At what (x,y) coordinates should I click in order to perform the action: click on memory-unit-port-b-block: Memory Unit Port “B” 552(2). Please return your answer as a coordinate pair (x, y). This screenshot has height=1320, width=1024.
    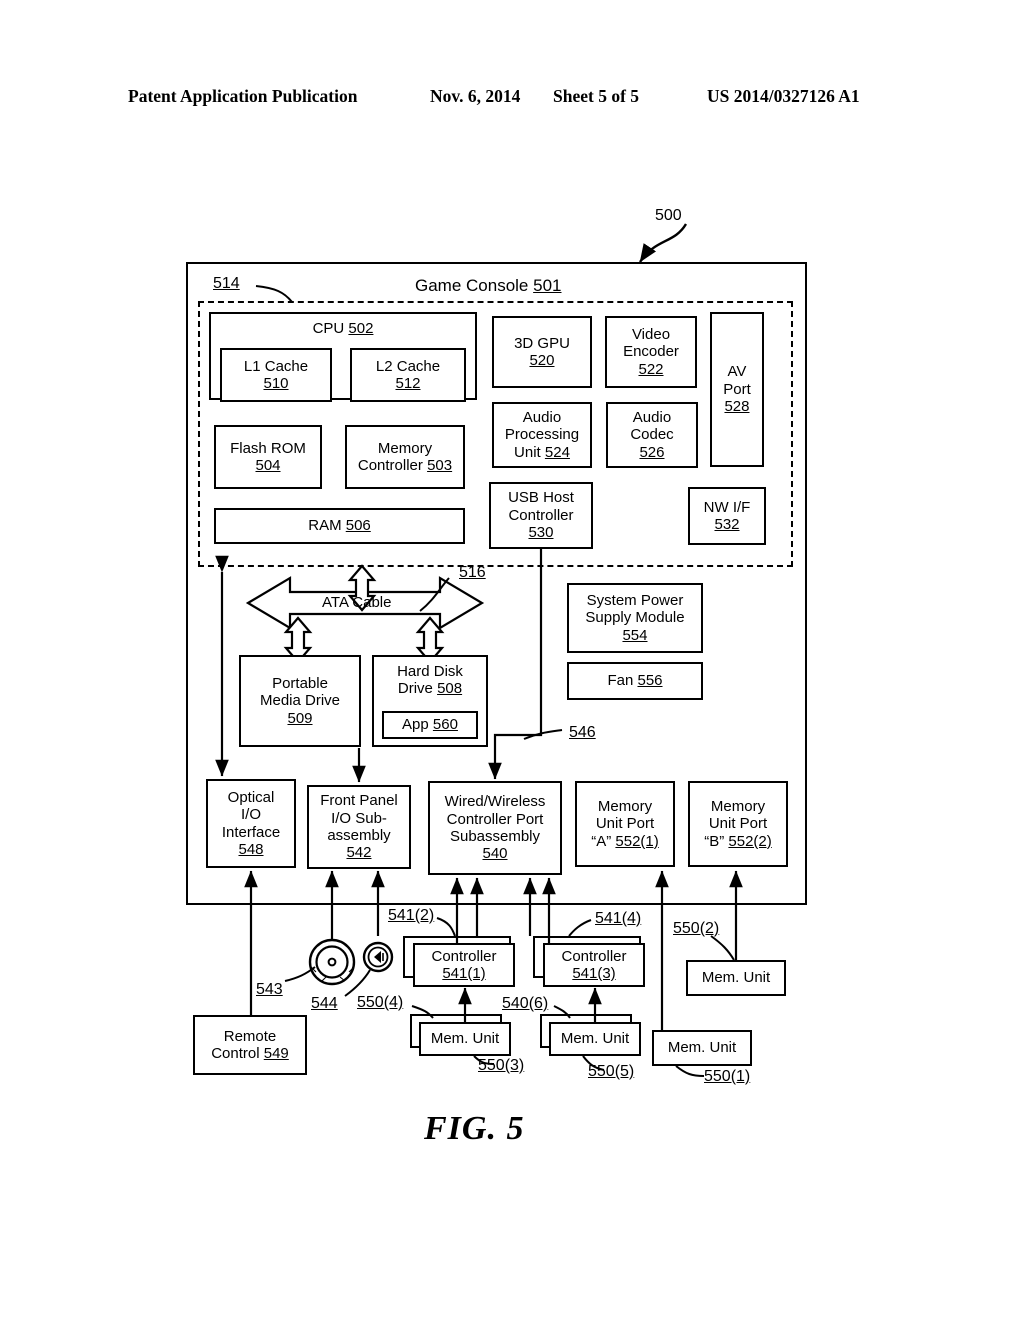
    Looking at the image, I should click on (738, 824).